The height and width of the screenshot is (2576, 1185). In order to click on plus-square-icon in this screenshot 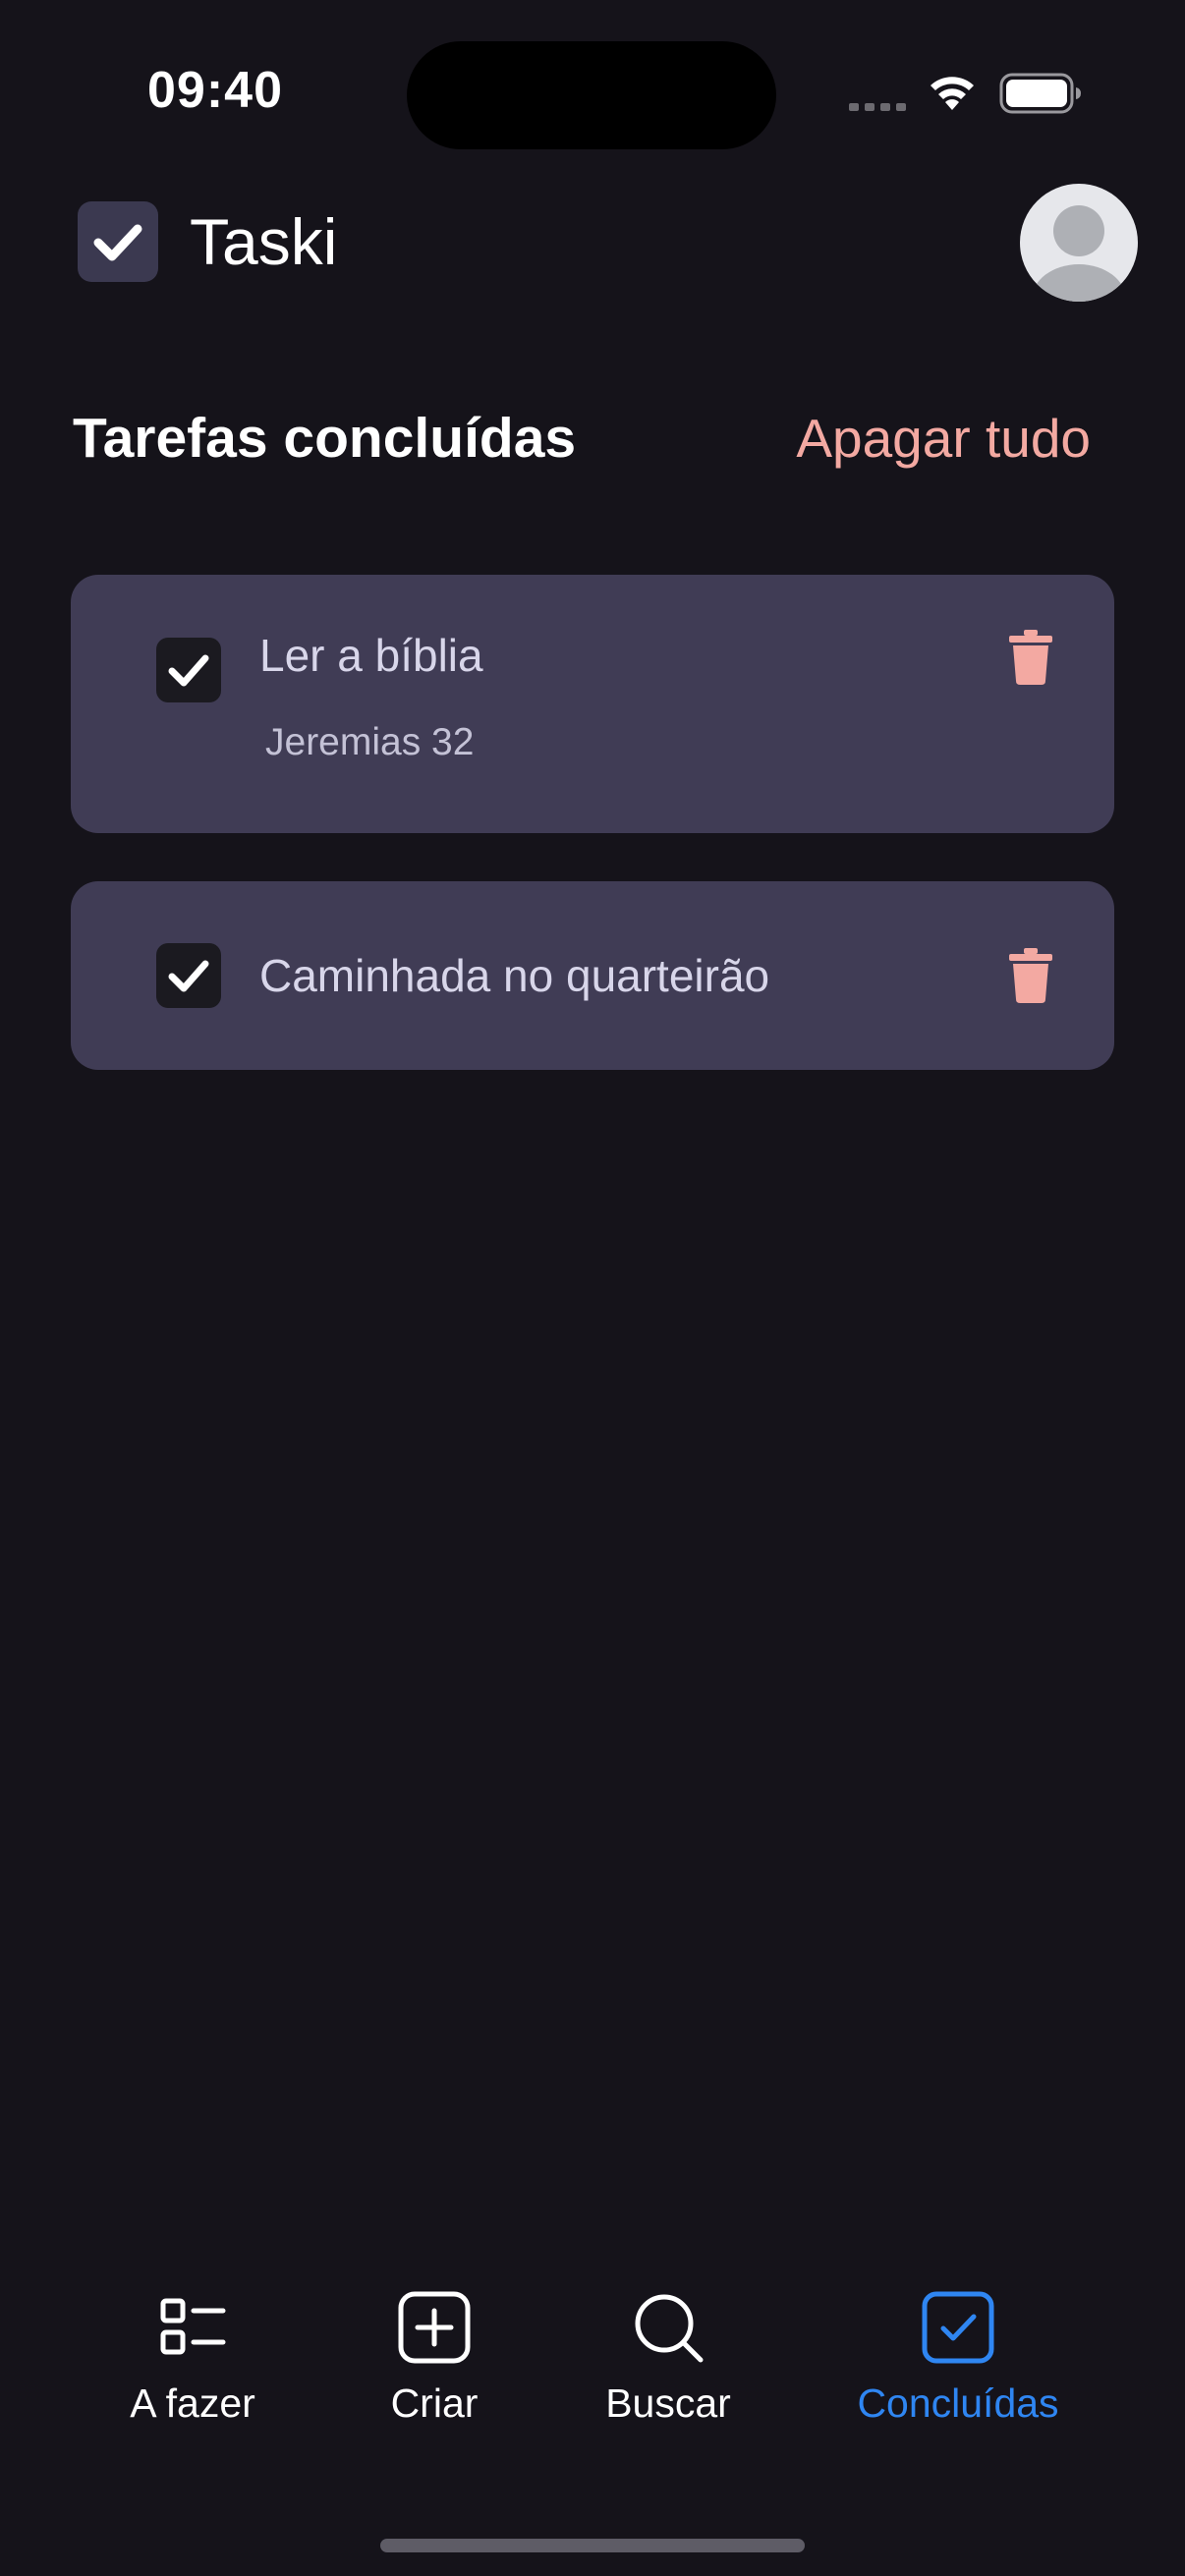, I will do `click(435, 2327)`.